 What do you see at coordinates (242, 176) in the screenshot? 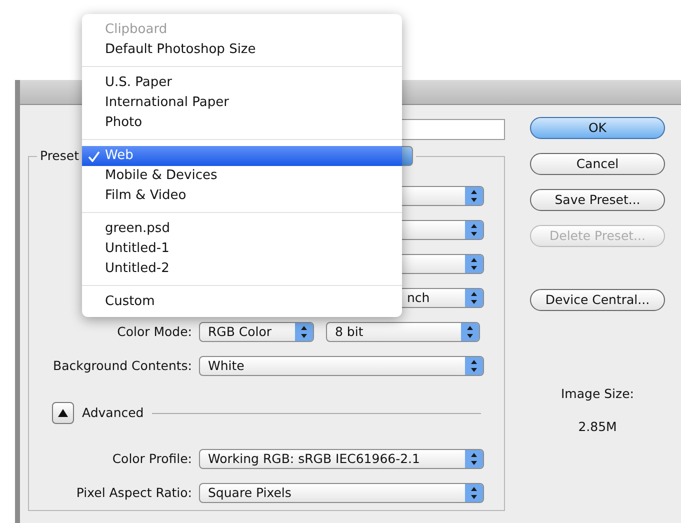
I see `menu-item: Mobile & Devices` at bounding box center [242, 176].